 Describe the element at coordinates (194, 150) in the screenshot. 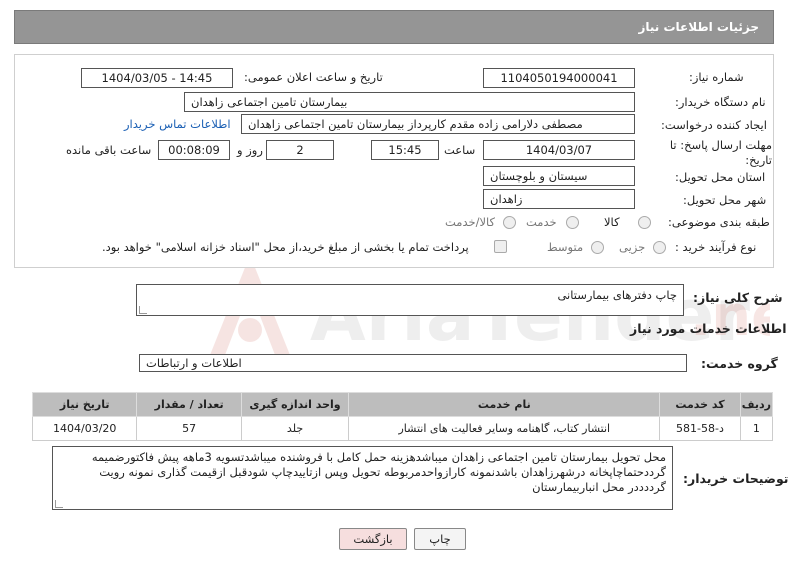

I see `remaining-time-field: 00:08:09` at that location.